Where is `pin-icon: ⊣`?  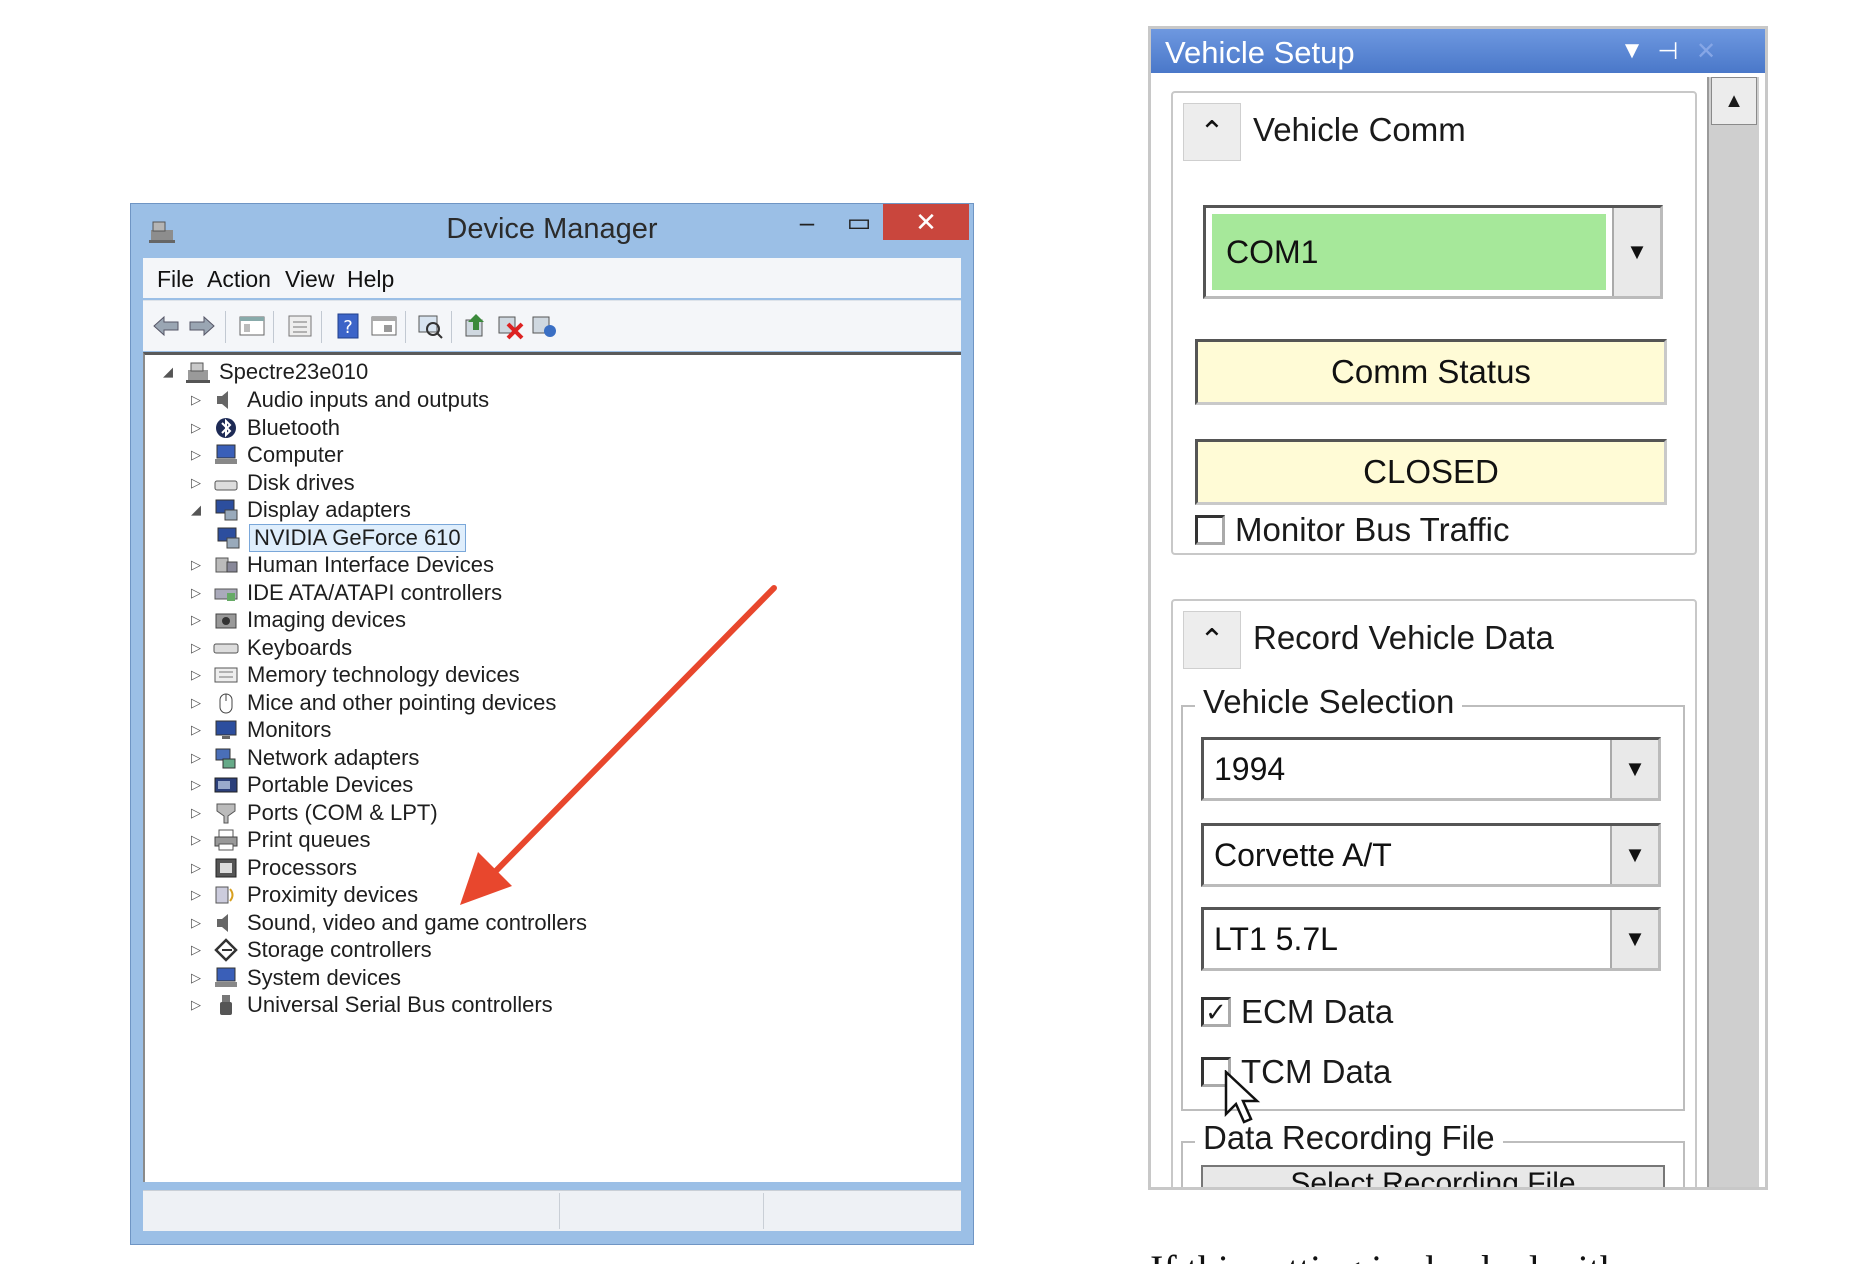
pin-icon: ⊣ is located at coordinates (1668, 51).